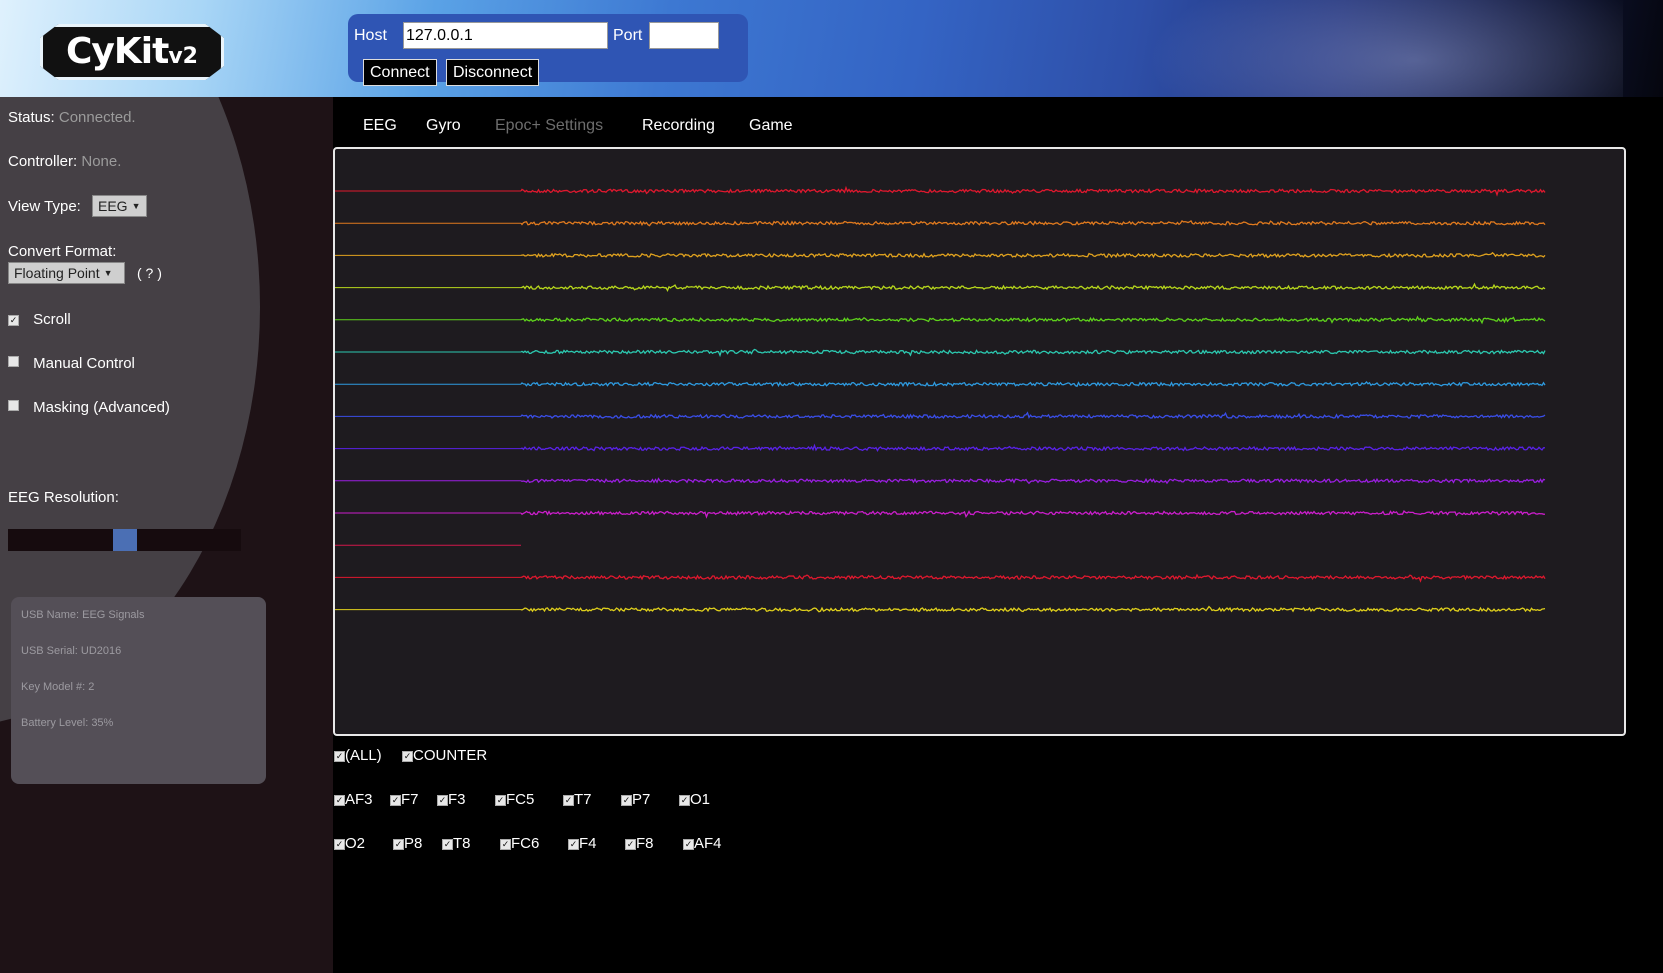 Image resolution: width=1663 pixels, height=973 pixels. What do you see at coordinates (407, 756) in the screenshot?
I see `counter-checkbox: ✓` at bounding box center [407, 756].